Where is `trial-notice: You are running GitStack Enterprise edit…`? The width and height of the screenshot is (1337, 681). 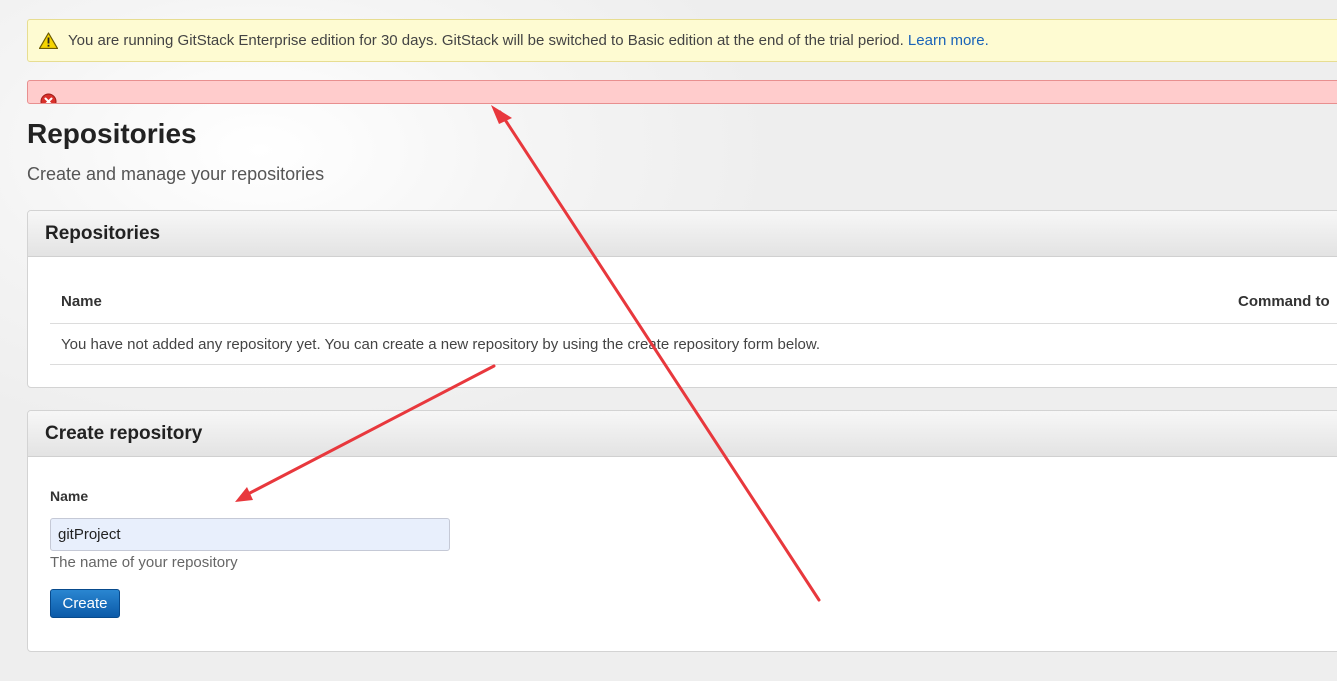 trial-notice: You are running GitStack Enterprise edit… is located at coordinates (682, 40).